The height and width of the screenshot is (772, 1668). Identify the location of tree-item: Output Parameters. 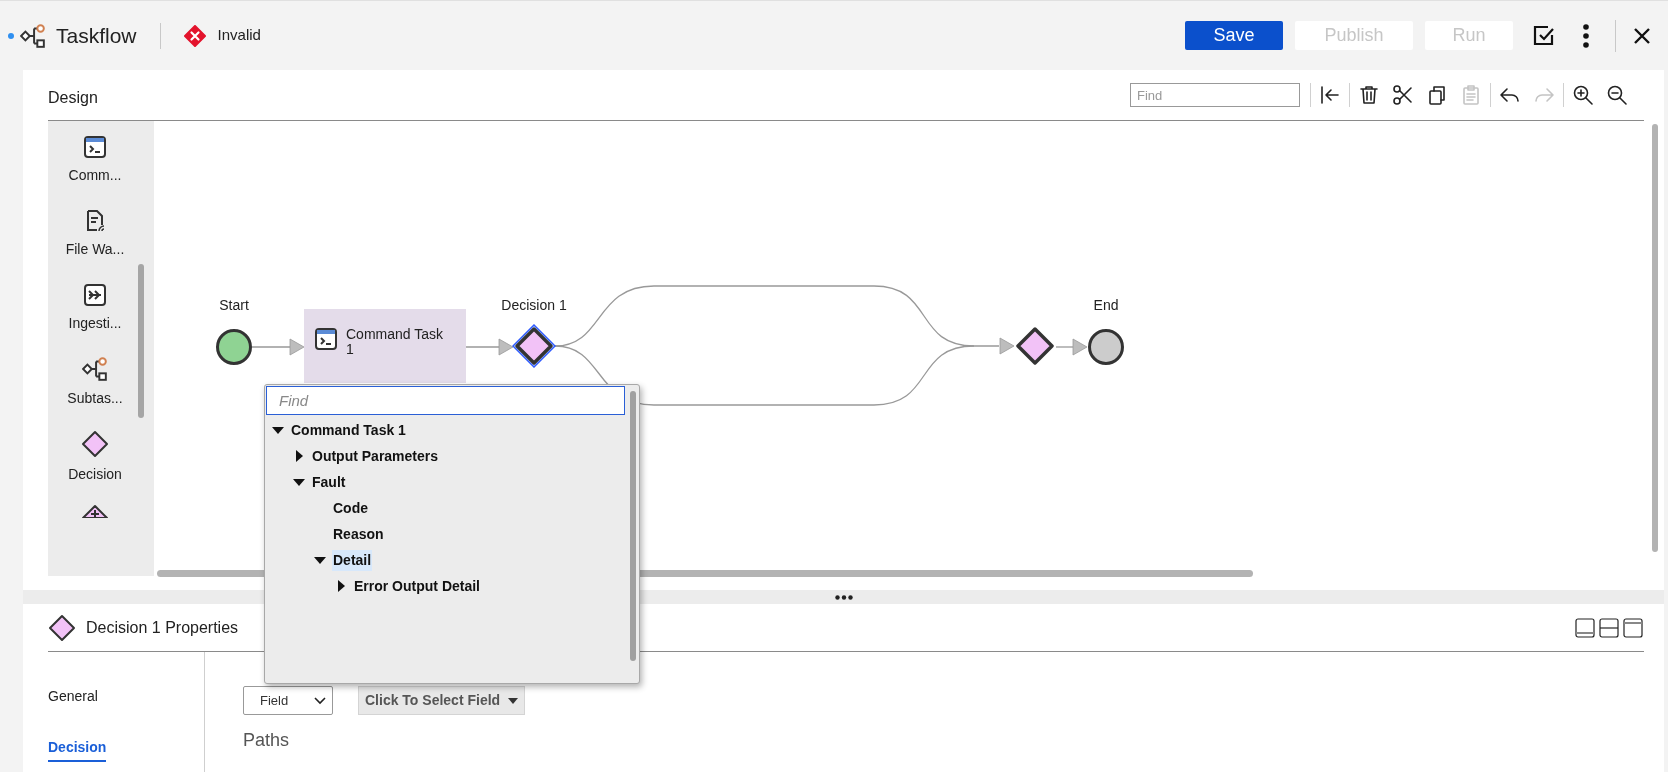
(375, 456).